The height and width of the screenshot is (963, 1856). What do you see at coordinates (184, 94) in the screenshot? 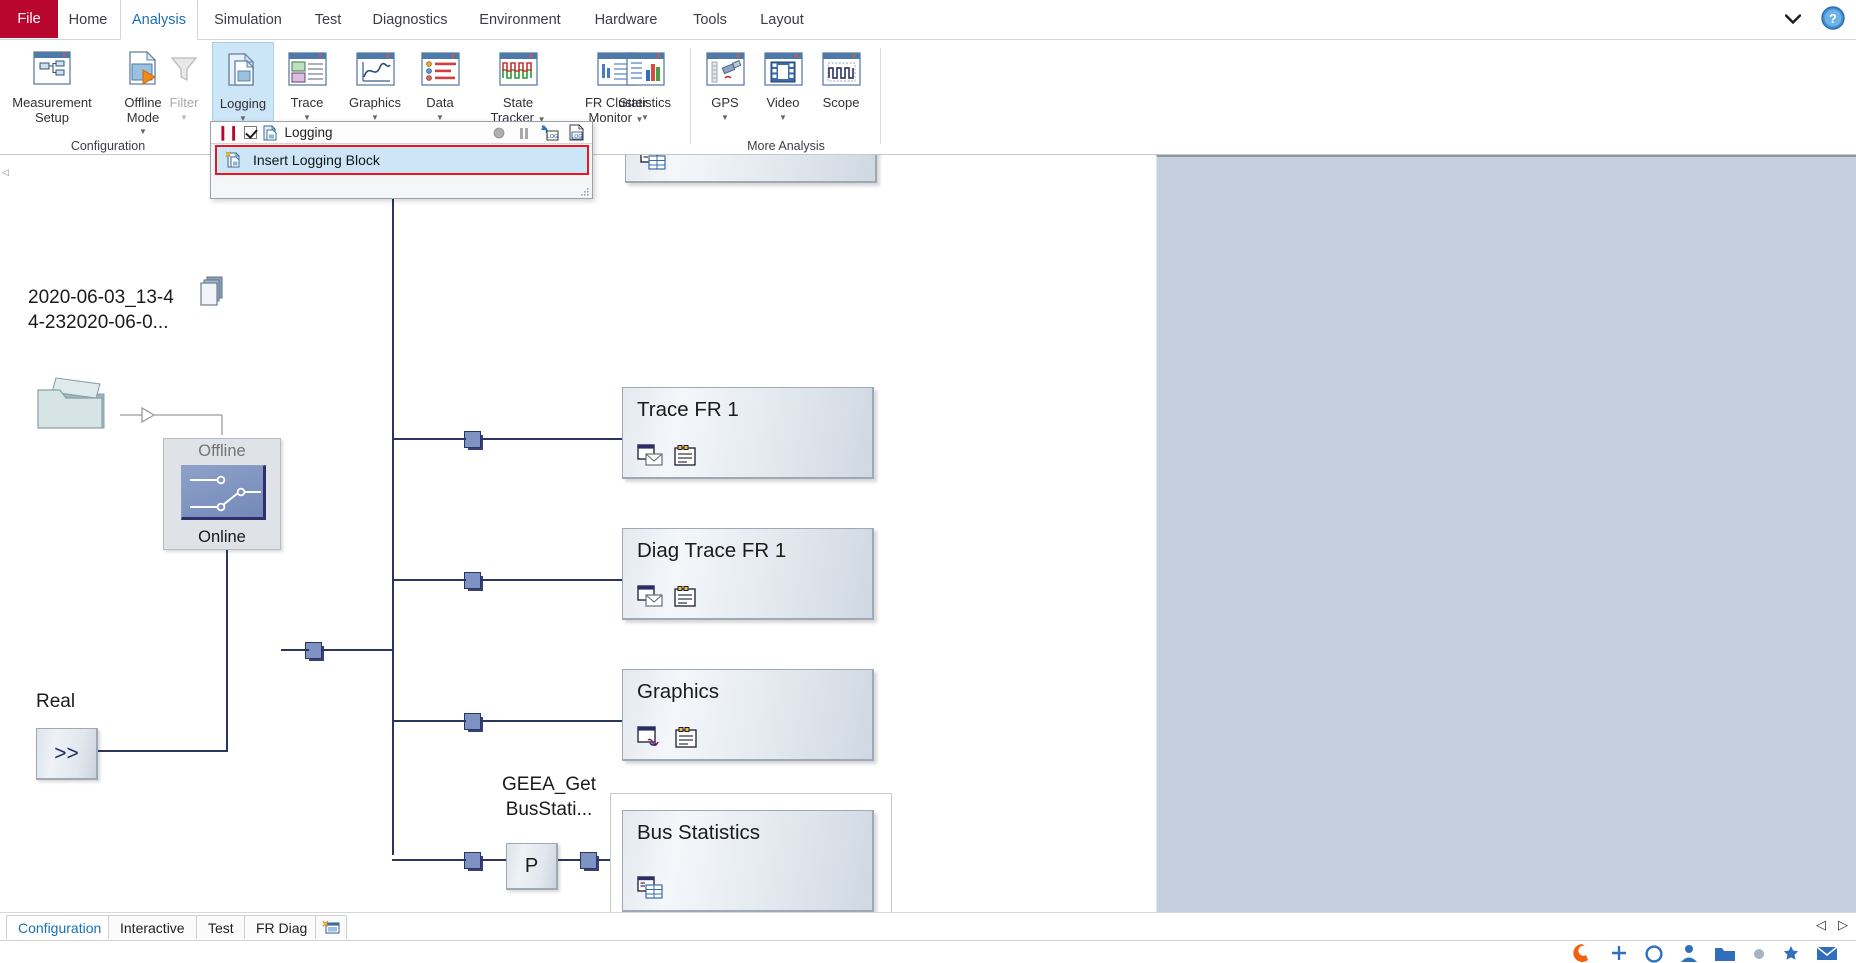
I see `ribbon-button-filter: Filter ▼` at bounding box center [184, 94].